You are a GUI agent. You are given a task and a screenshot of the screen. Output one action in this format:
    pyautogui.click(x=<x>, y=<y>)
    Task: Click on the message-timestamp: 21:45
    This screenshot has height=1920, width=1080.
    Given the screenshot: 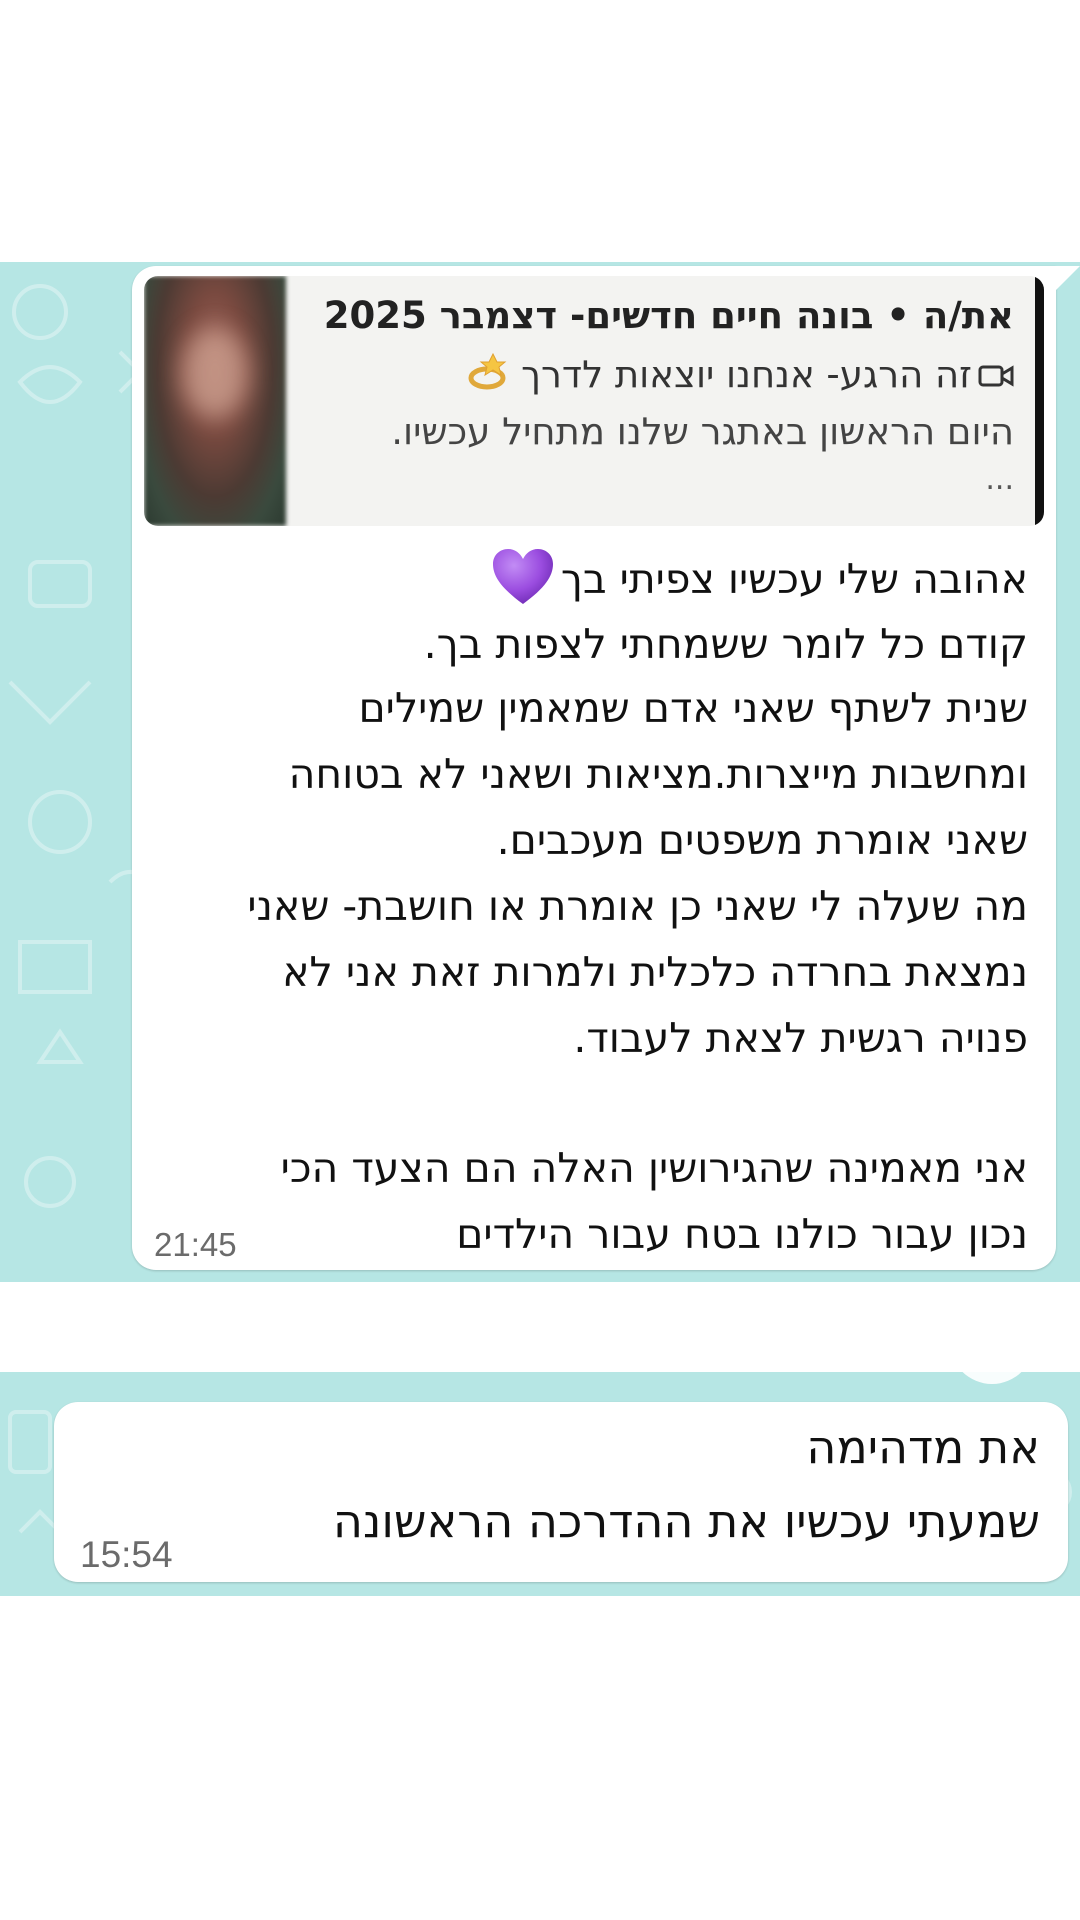 What is the action you would take?
    pyautogui.click(x=195, y=1244)
    